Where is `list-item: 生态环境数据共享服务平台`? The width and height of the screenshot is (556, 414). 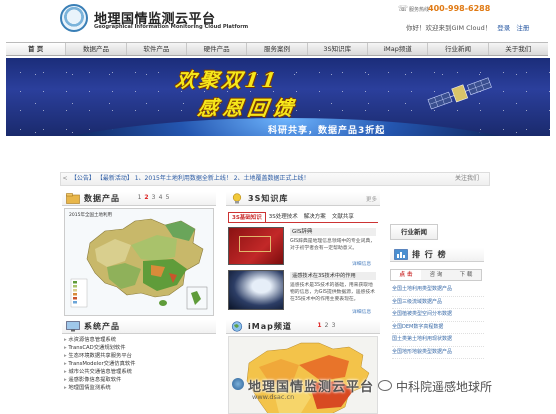
list-item: 生态环境数据共享服务平台 is located at coordinates (139, 356).